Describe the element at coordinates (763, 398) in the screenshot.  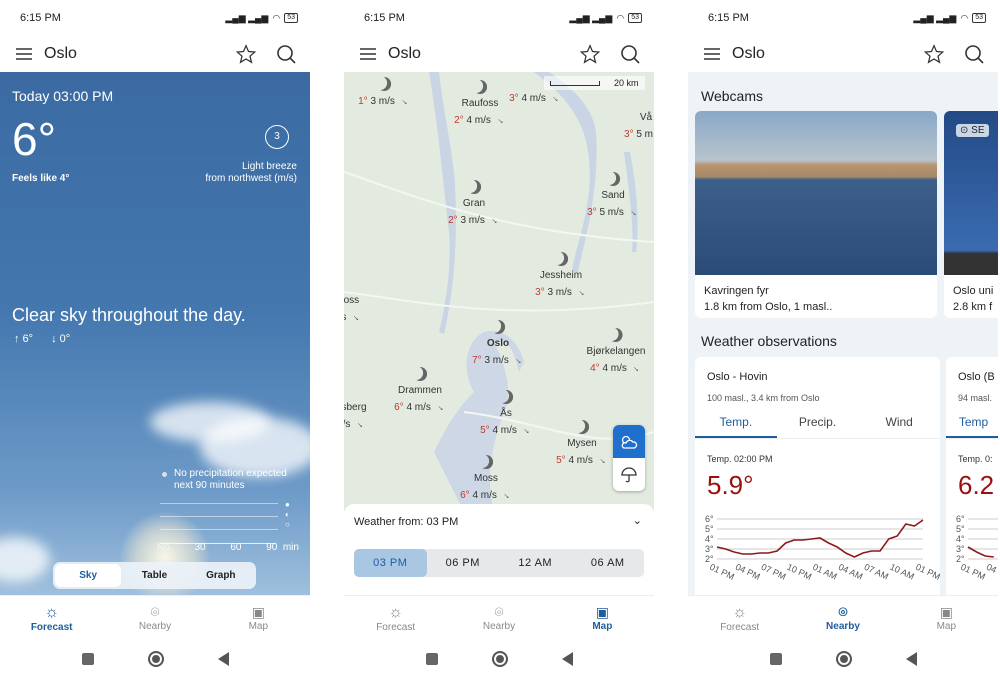
I see `station-sub: 100 masl., 3.4 km from Oslo` at that location.